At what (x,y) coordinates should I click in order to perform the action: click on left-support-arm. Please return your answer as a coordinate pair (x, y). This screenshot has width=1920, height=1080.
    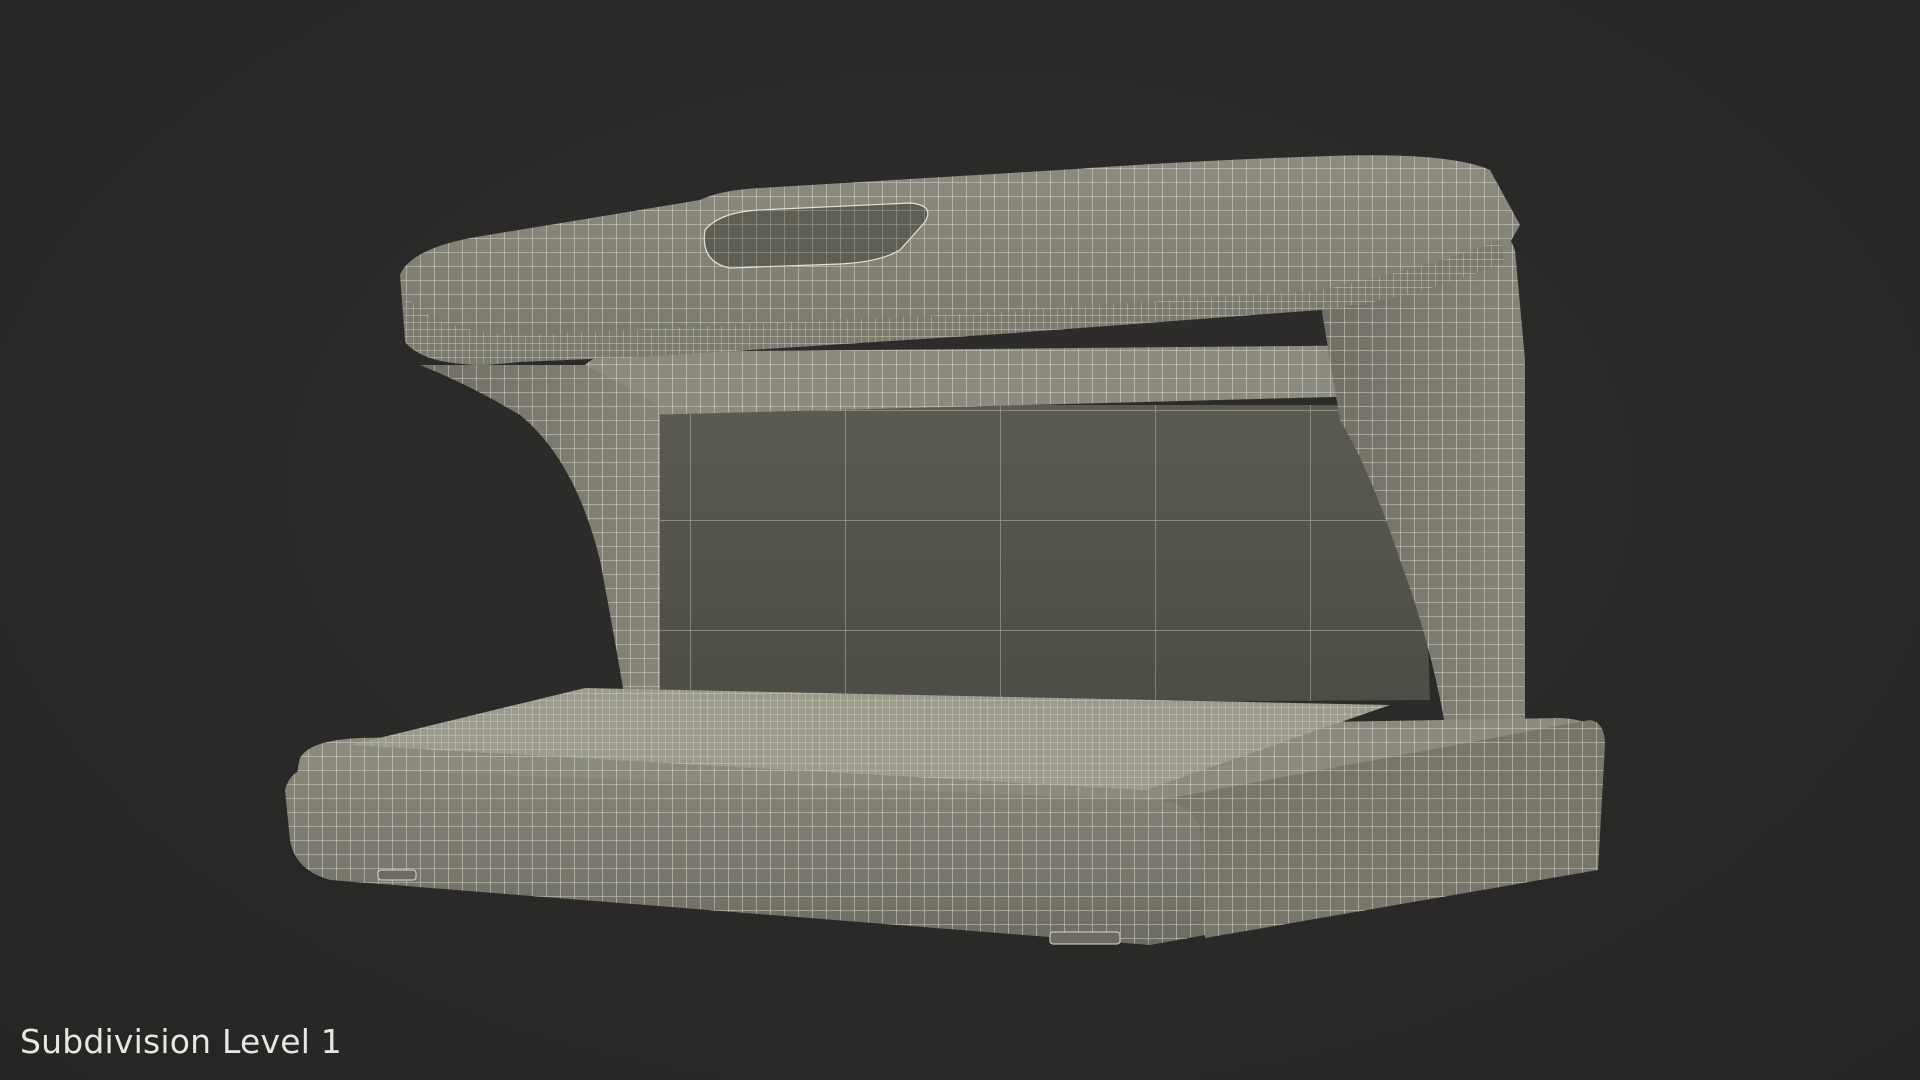
    Looking at the image, I should click on (540, 532).